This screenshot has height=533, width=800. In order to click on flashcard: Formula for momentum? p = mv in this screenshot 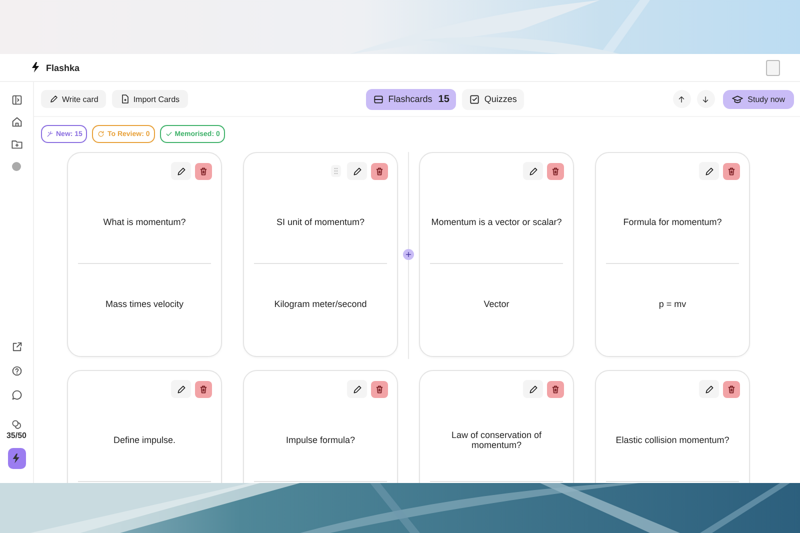, I will do `click(672, 254)`.